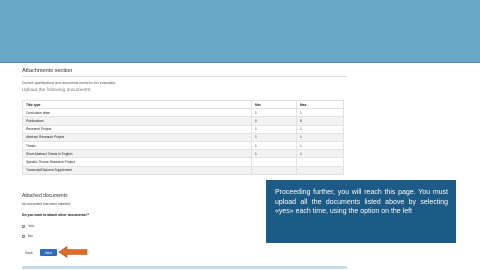 This screenshot has height=270, width=480. I want to click on arrow-left-icon, so click(73, 252).